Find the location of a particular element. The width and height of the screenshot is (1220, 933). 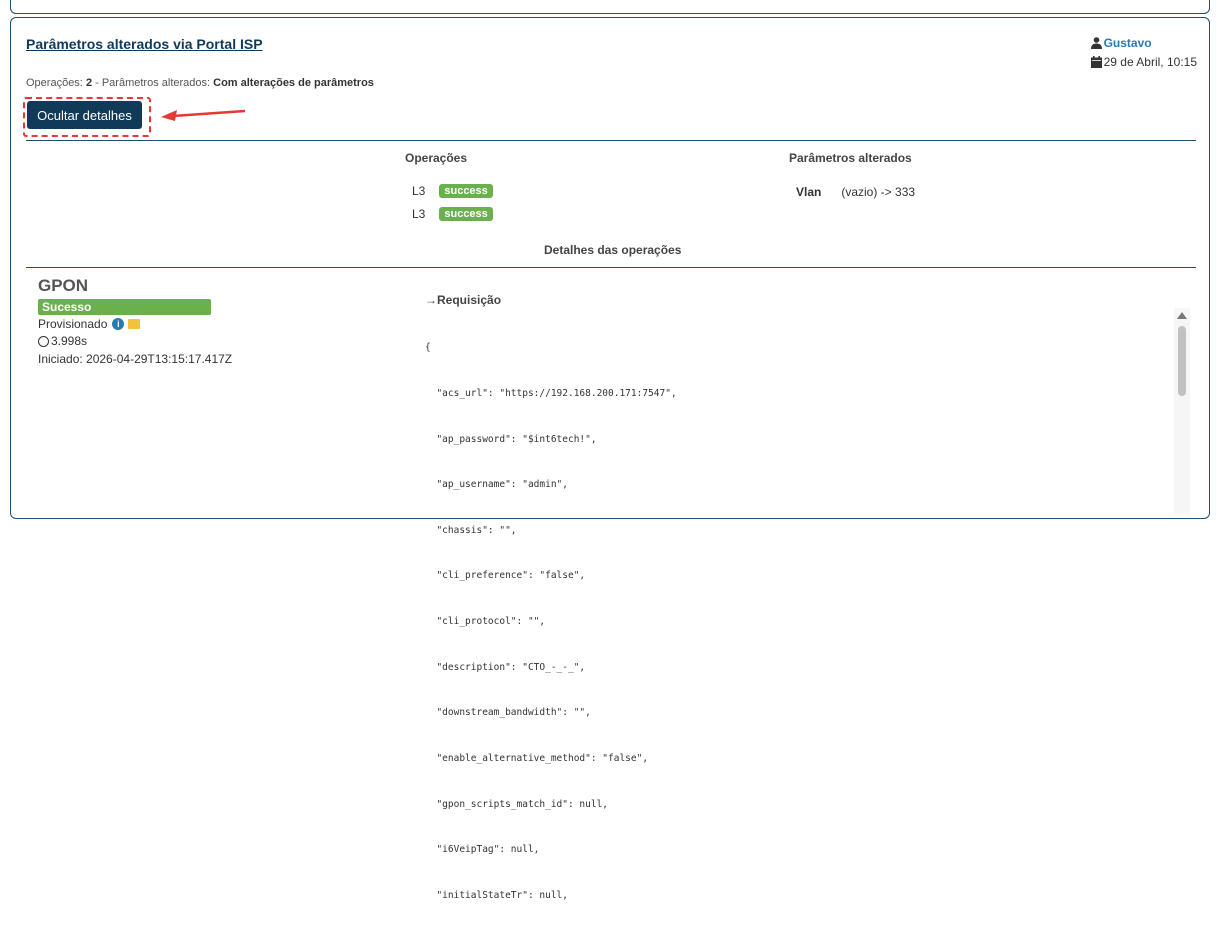

code-scrollbar is located at coordinates (1182, 411).